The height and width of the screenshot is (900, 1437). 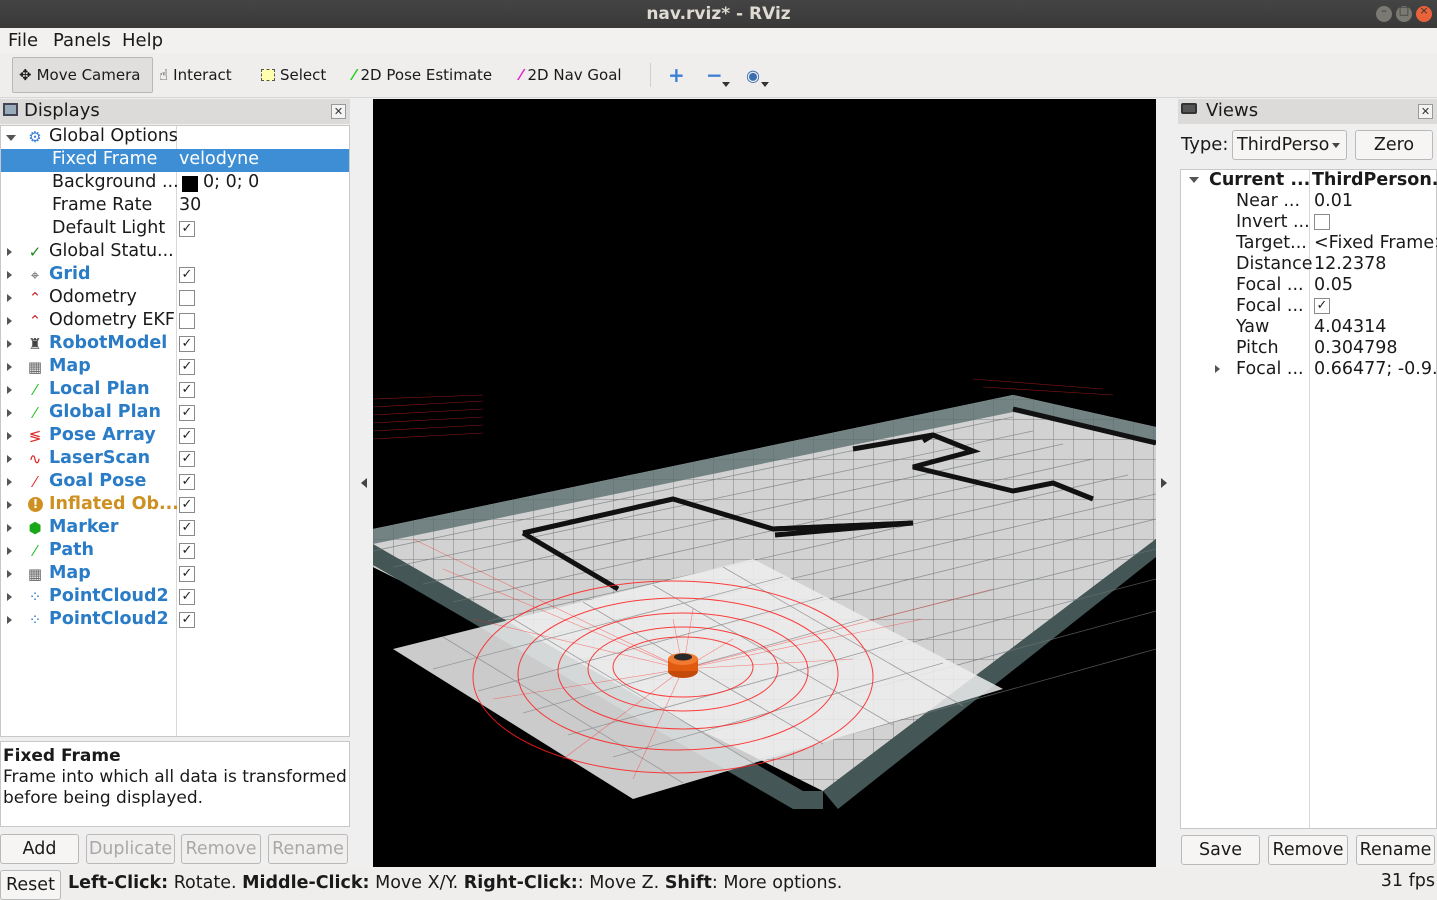 I want to click on tree-row-background: Background ... 0; 0; 0, so click(x=175, y=183).